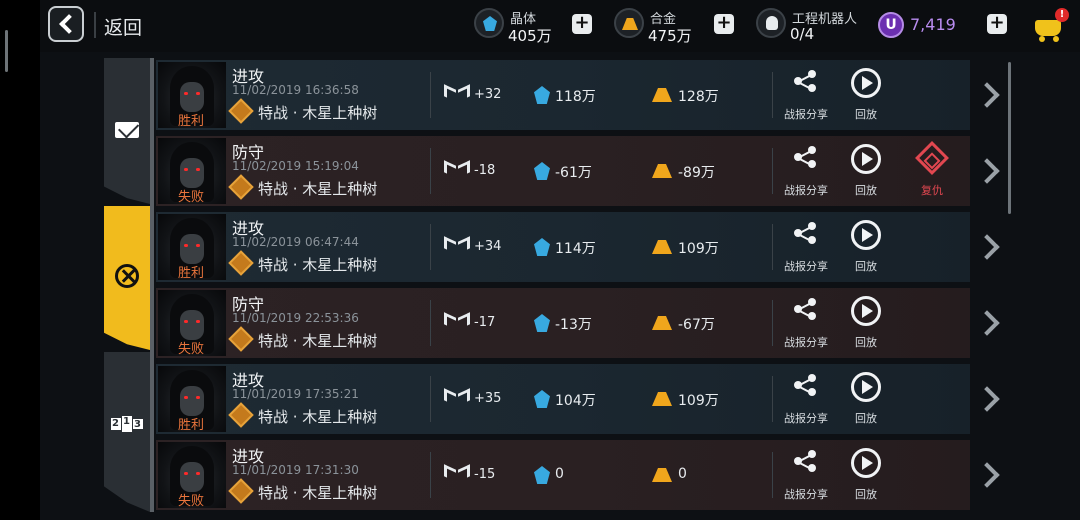 This screenshot has height=520, width=1080. What do you see at coordinates (771, 23) in the screenshot?
I see `robot-icon` at bounding box center [771, 23].